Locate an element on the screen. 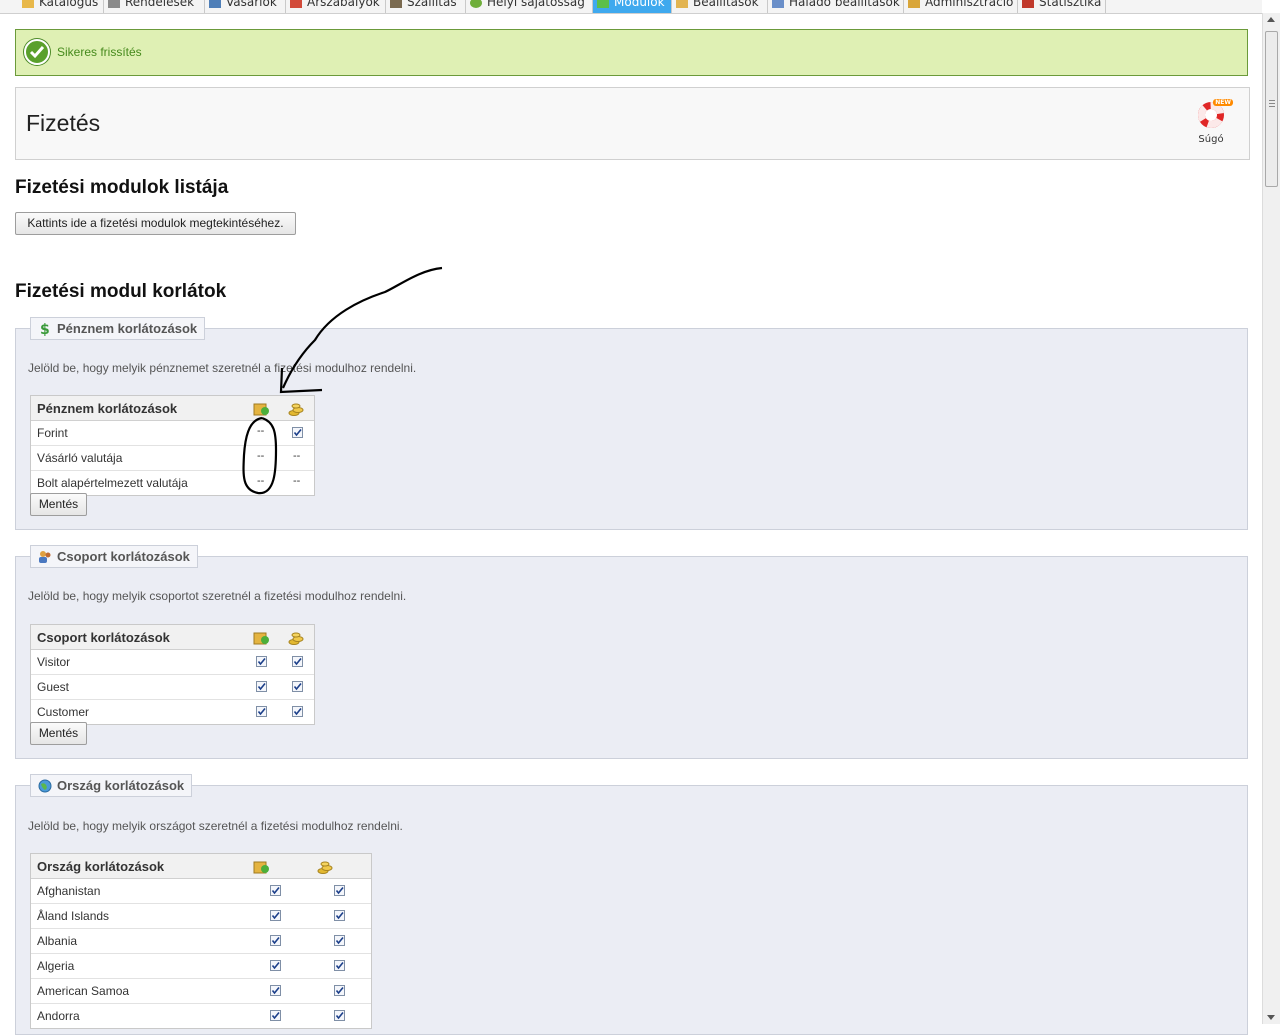  new-badge: NEW is located at coordinates (1223, 102).